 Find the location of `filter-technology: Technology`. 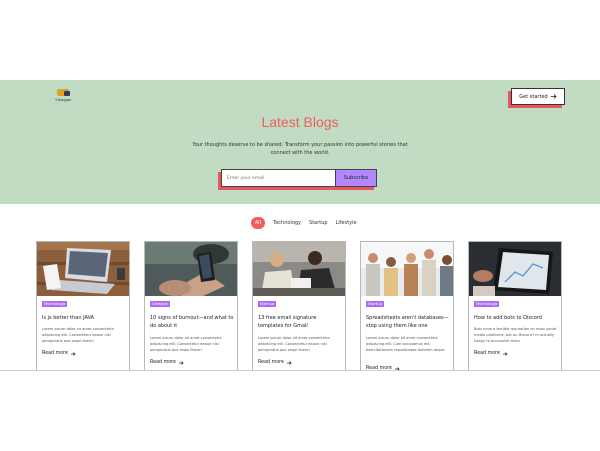

filter-technology: Technology is located at coordinates (287, 223).